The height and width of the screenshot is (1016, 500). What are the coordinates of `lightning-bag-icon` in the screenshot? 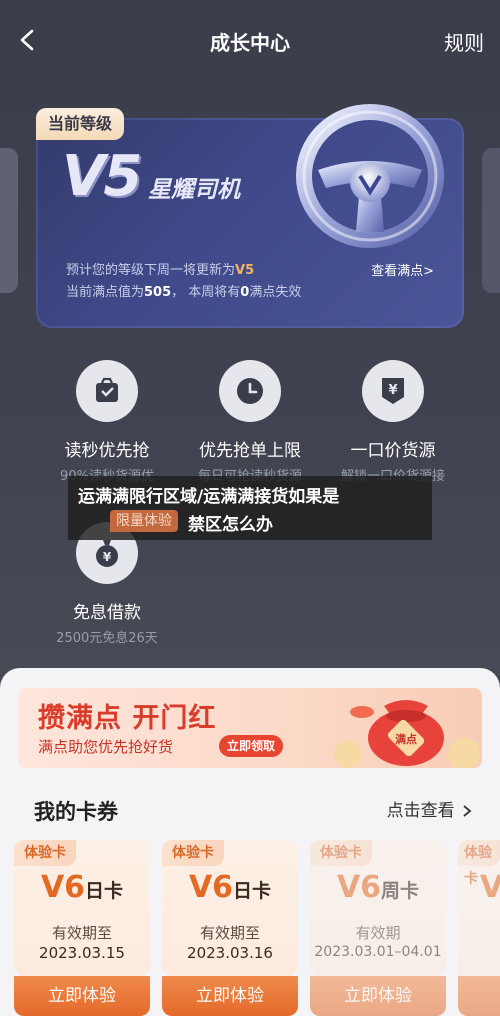 It's located at (107, 391).